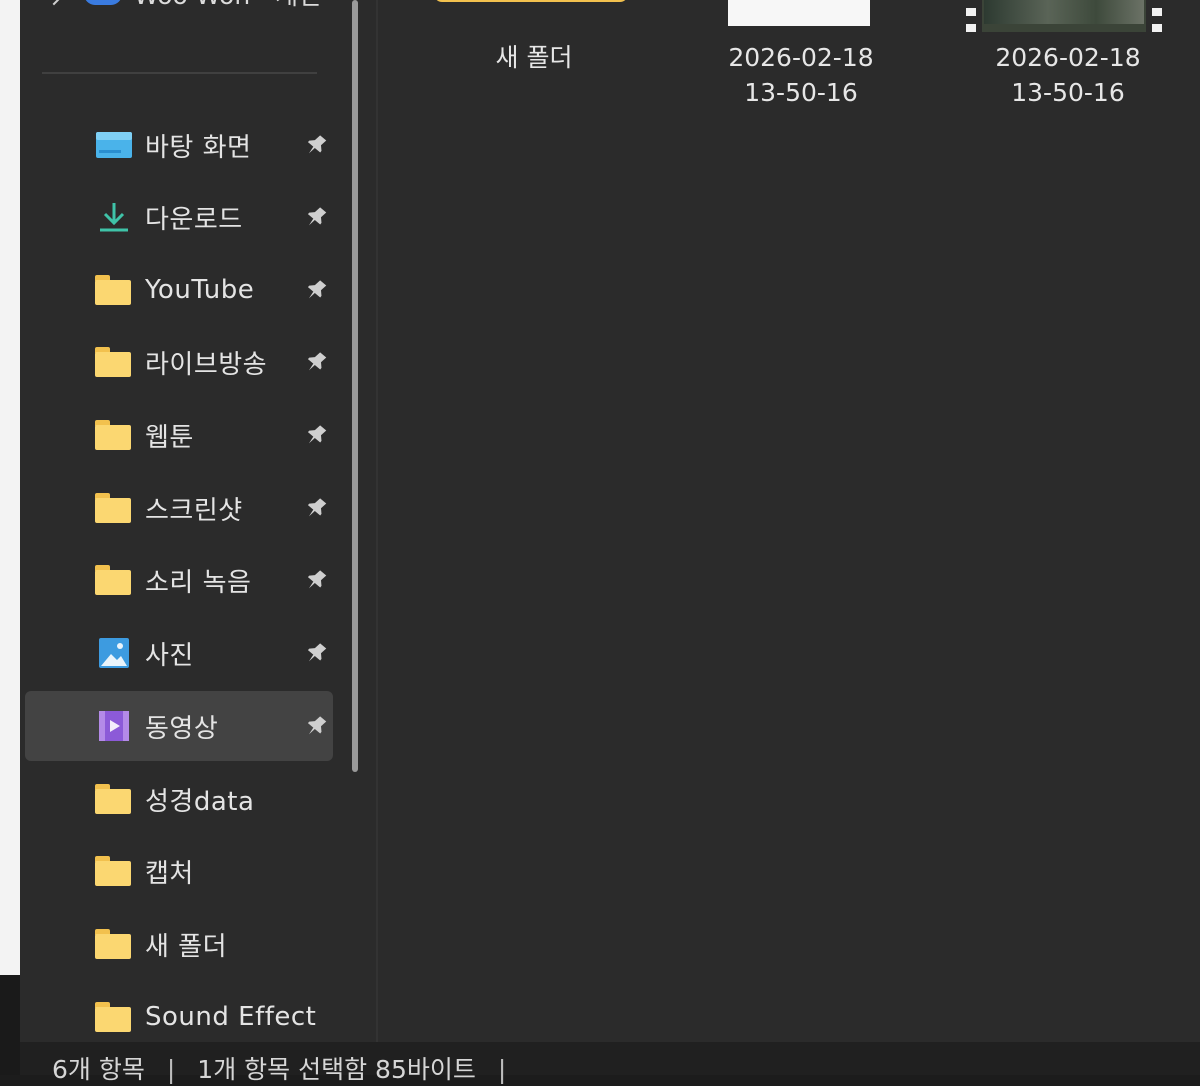 Image resolution: width=1200 pixels, height=1086 pixels. What do you see at coordinates (1064, 12) in the screenshot?
I see `video-frame-preview` at bounding box center [1064, 12].